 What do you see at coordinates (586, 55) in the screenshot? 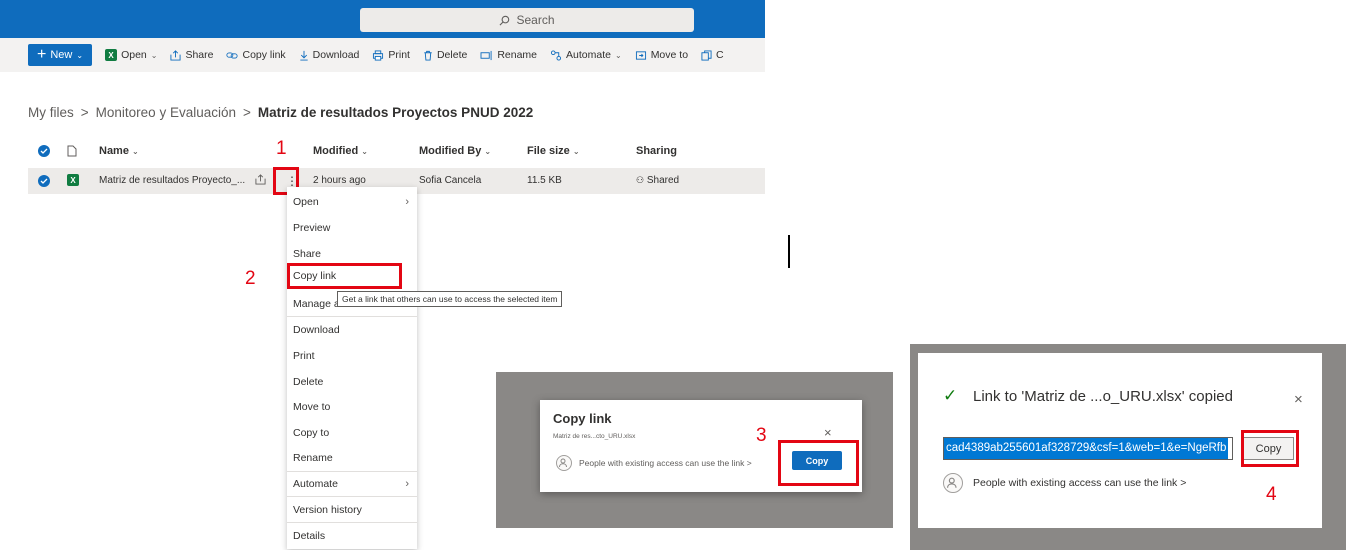
I see `automate-button: Automate ⌄` at bounding box center [586, 55].